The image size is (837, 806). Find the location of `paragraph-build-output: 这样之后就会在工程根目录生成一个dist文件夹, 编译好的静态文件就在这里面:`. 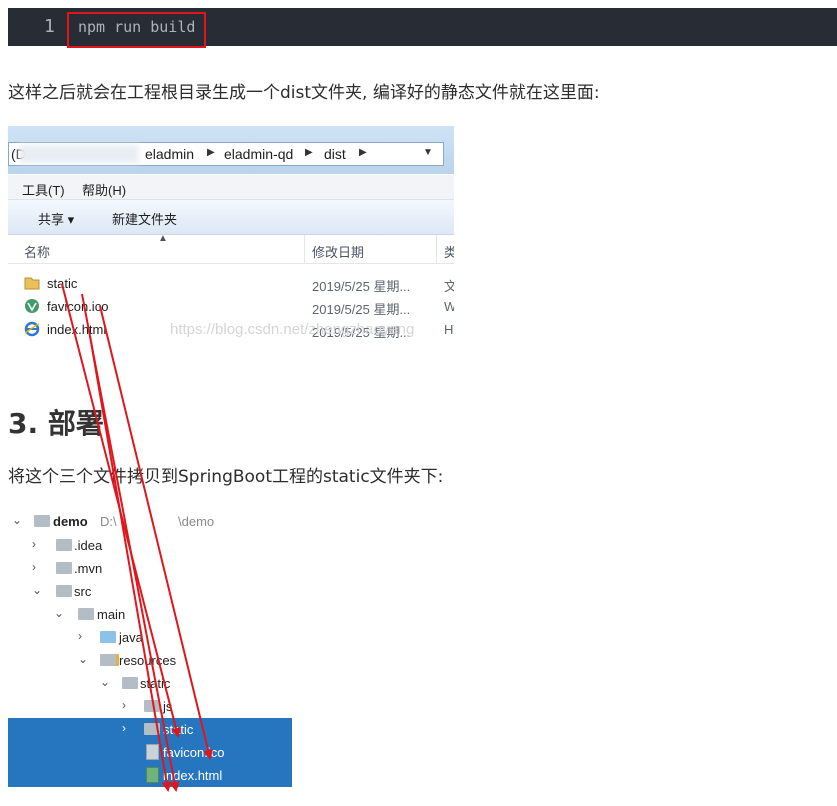

paragraph-build-output: 这样之后就会在工程根目录生成一个dist文件夹, 编译好的静态文件就在这里面: is located at coordinates (304, 93).